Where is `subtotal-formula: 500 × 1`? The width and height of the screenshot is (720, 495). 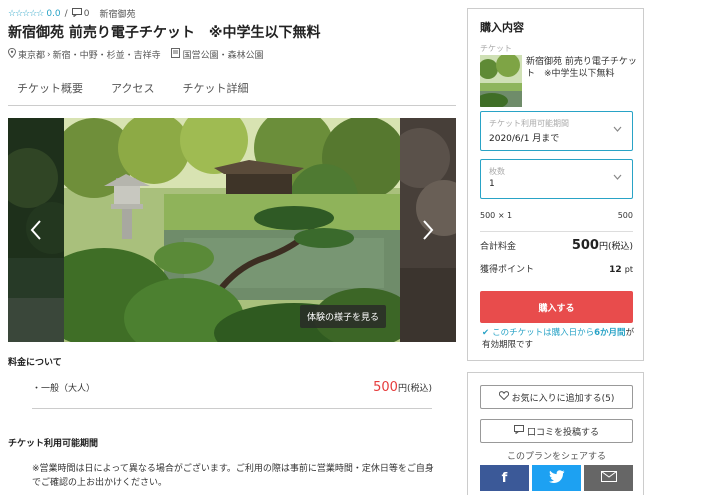
subtotal-formula: 500 × 1 is located at coordinates (496, 215).